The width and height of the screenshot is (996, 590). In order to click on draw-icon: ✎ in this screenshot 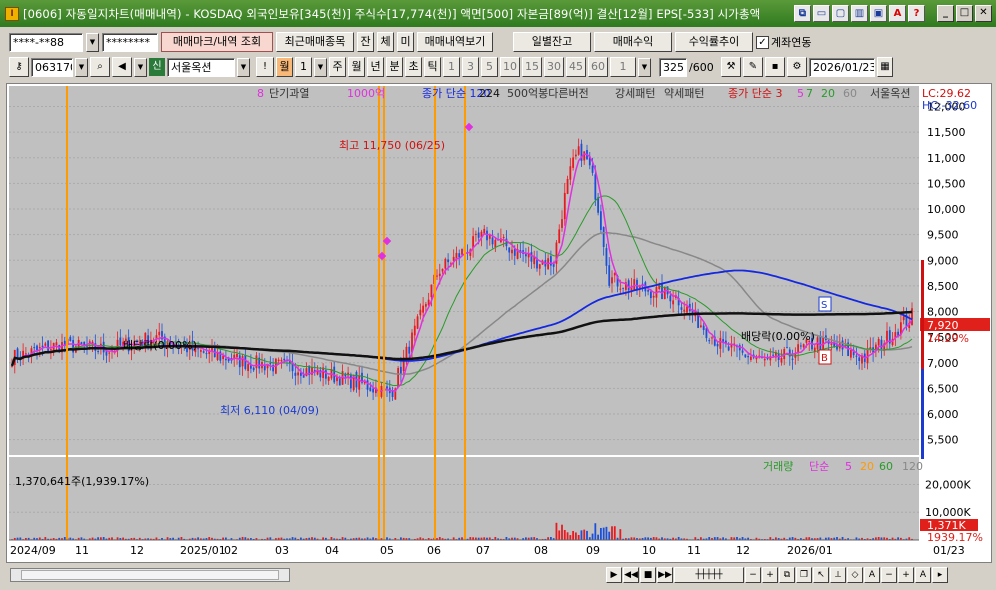, I will do `click(753, 67)`.